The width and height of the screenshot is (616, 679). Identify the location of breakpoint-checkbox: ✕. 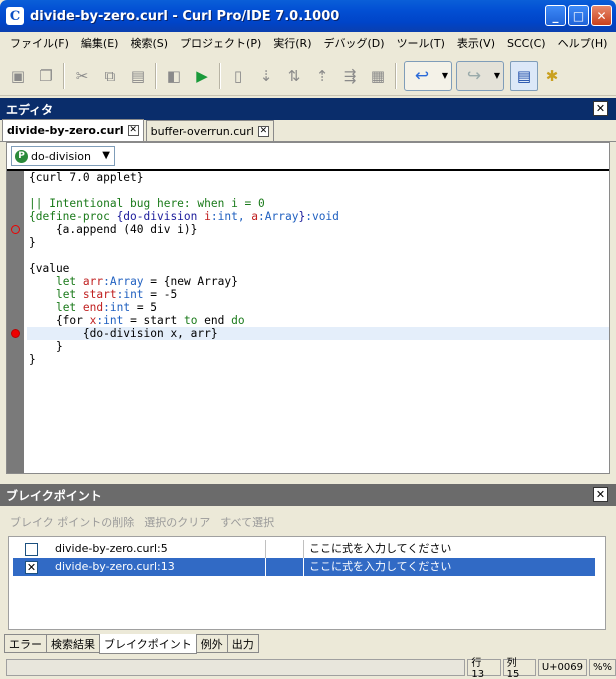
(31, 567).